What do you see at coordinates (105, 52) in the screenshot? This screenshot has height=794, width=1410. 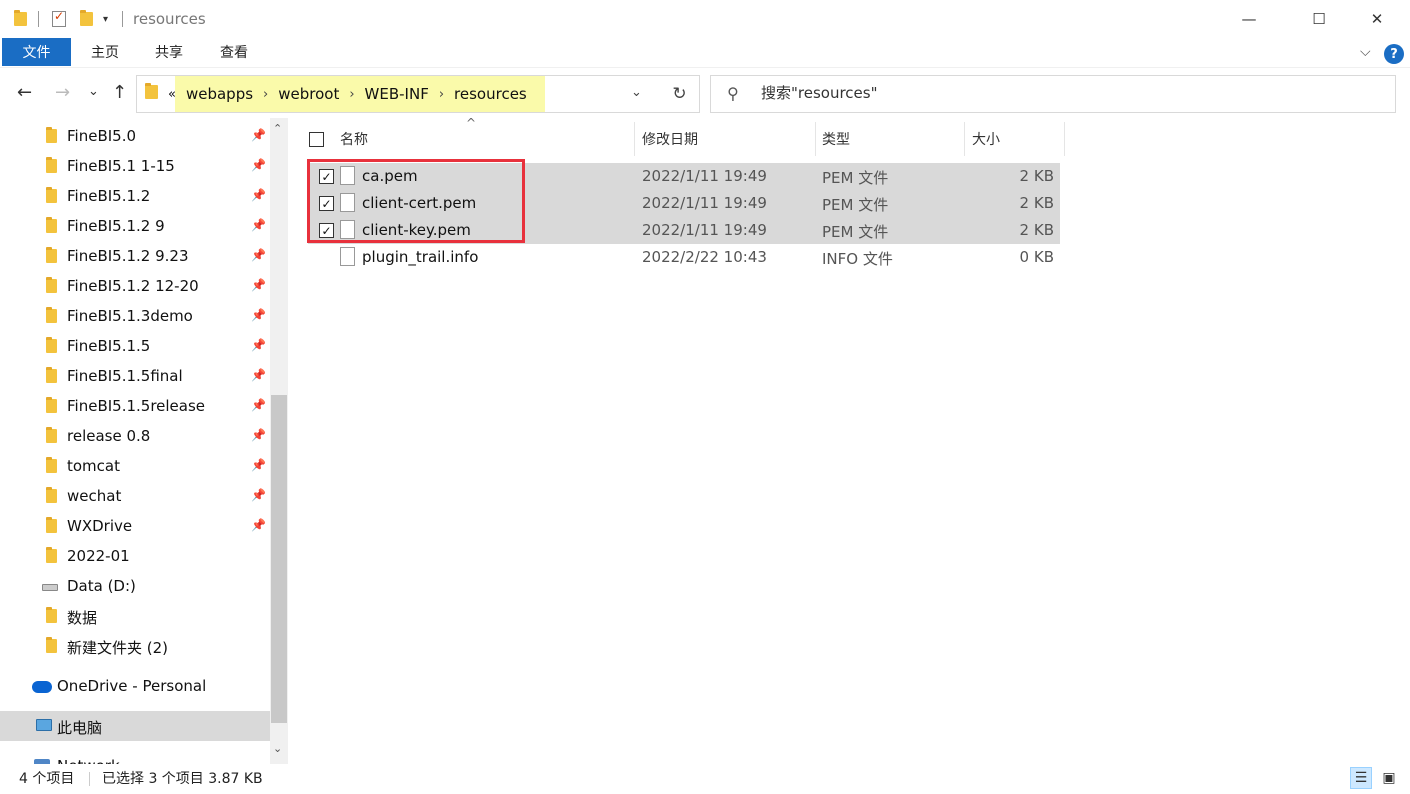 I see `tab-home: 主页` at bounding box center [105, 52].